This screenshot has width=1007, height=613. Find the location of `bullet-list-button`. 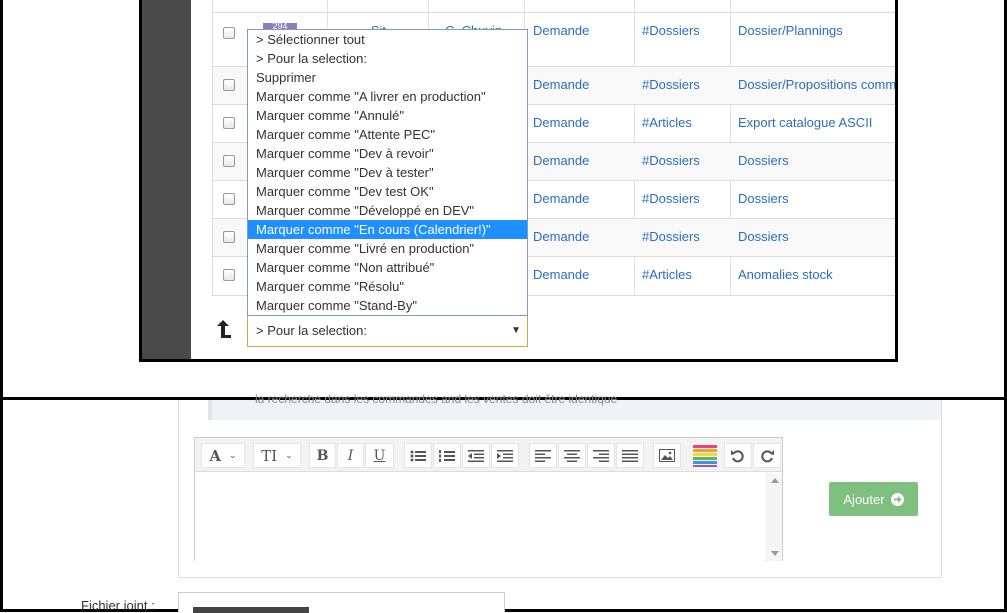

bullet-list-button is located at coordinates (418, 455).